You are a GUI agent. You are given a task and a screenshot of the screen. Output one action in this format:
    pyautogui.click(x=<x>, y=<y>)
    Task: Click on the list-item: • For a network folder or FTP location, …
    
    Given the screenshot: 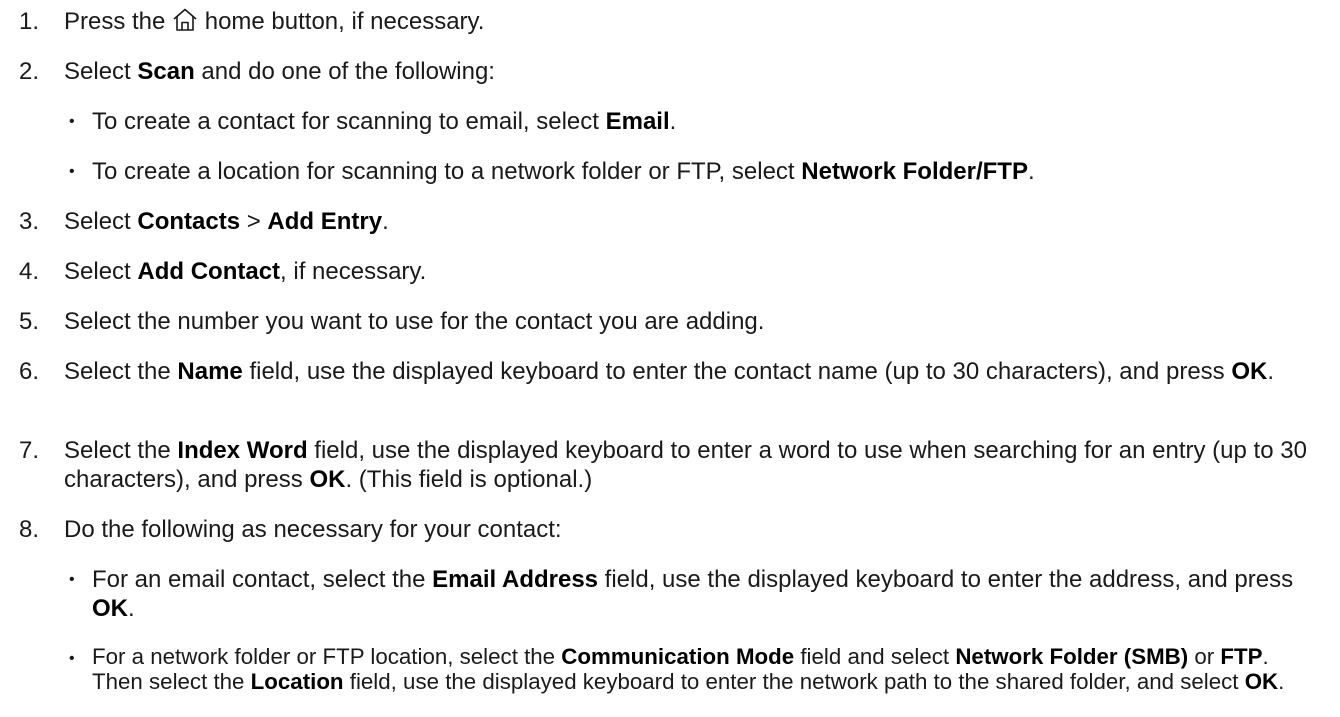 What is the action you would take?
    pyautogui.click(x=677, y=669)
    